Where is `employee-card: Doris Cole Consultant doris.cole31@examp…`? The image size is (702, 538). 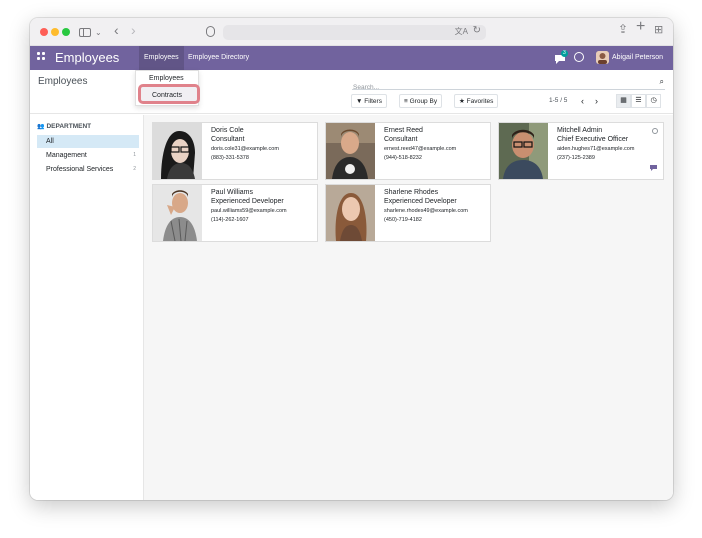
employee-card: Doris Cole Consultant doris.cole31@examp… is located at coordinates (235, 151).